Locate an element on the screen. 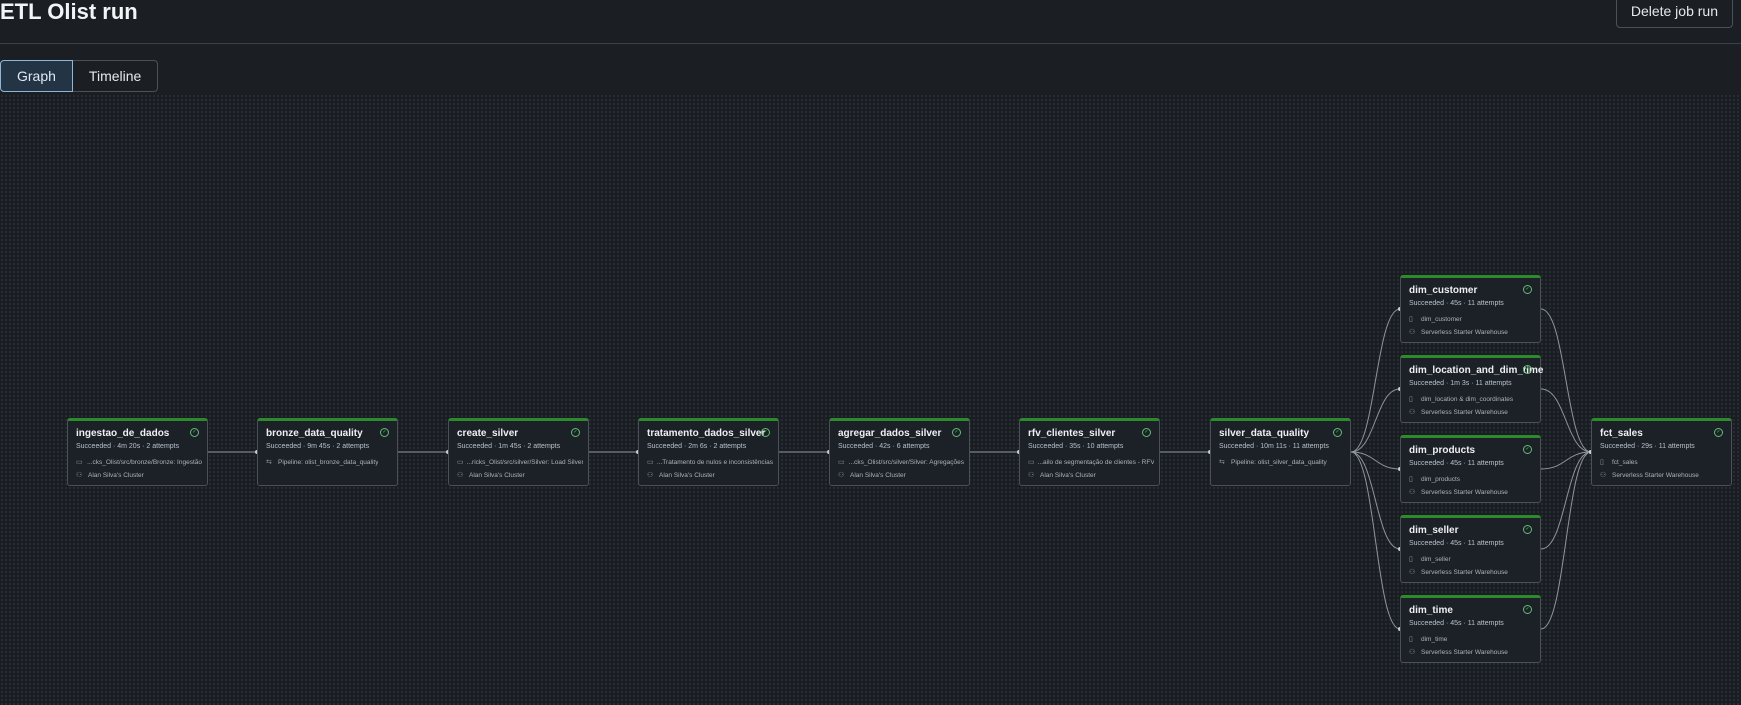 This screenshot has height=705, width=1741. tab-timeline: Timeline is located at coordinates (115, 76).